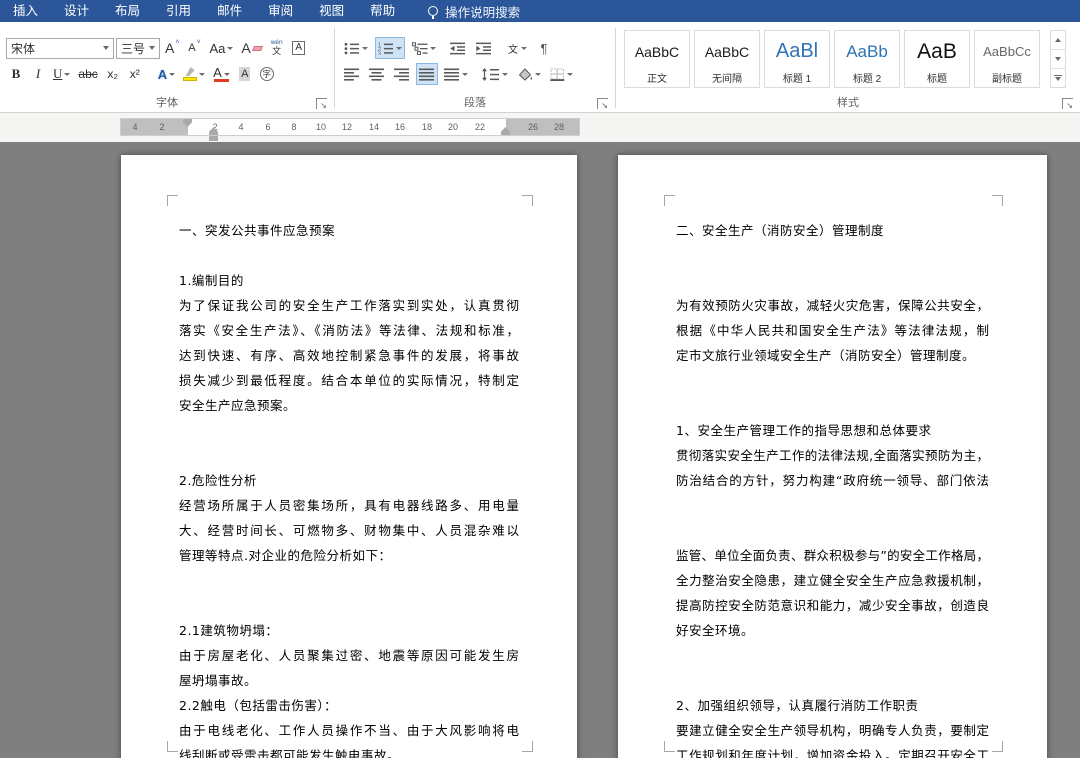  What do you see at coordinates (1058, 59) in the screenshot?
I see `styles-scroll-down-button` at bounding box center [1058, 59].